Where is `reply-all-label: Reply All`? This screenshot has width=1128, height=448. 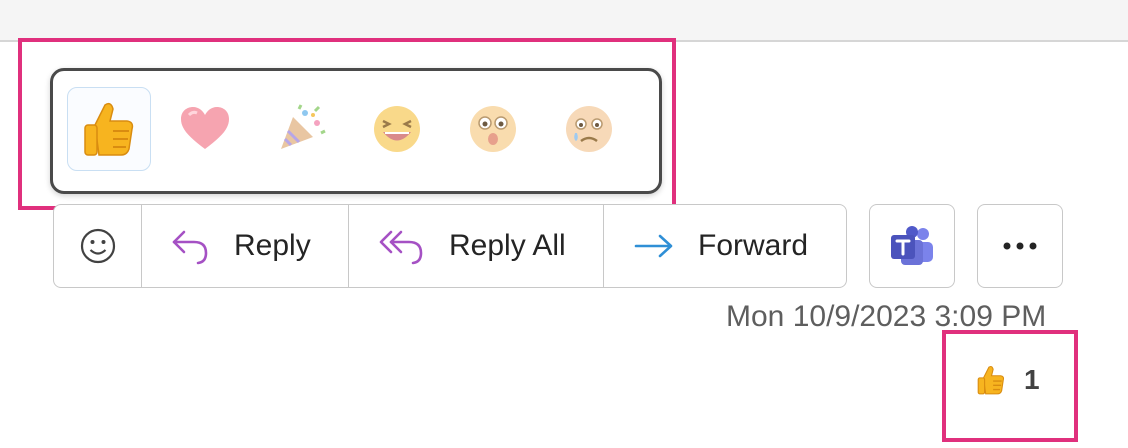
reply-all-label: Reply All is located at coordinates (507, 245).